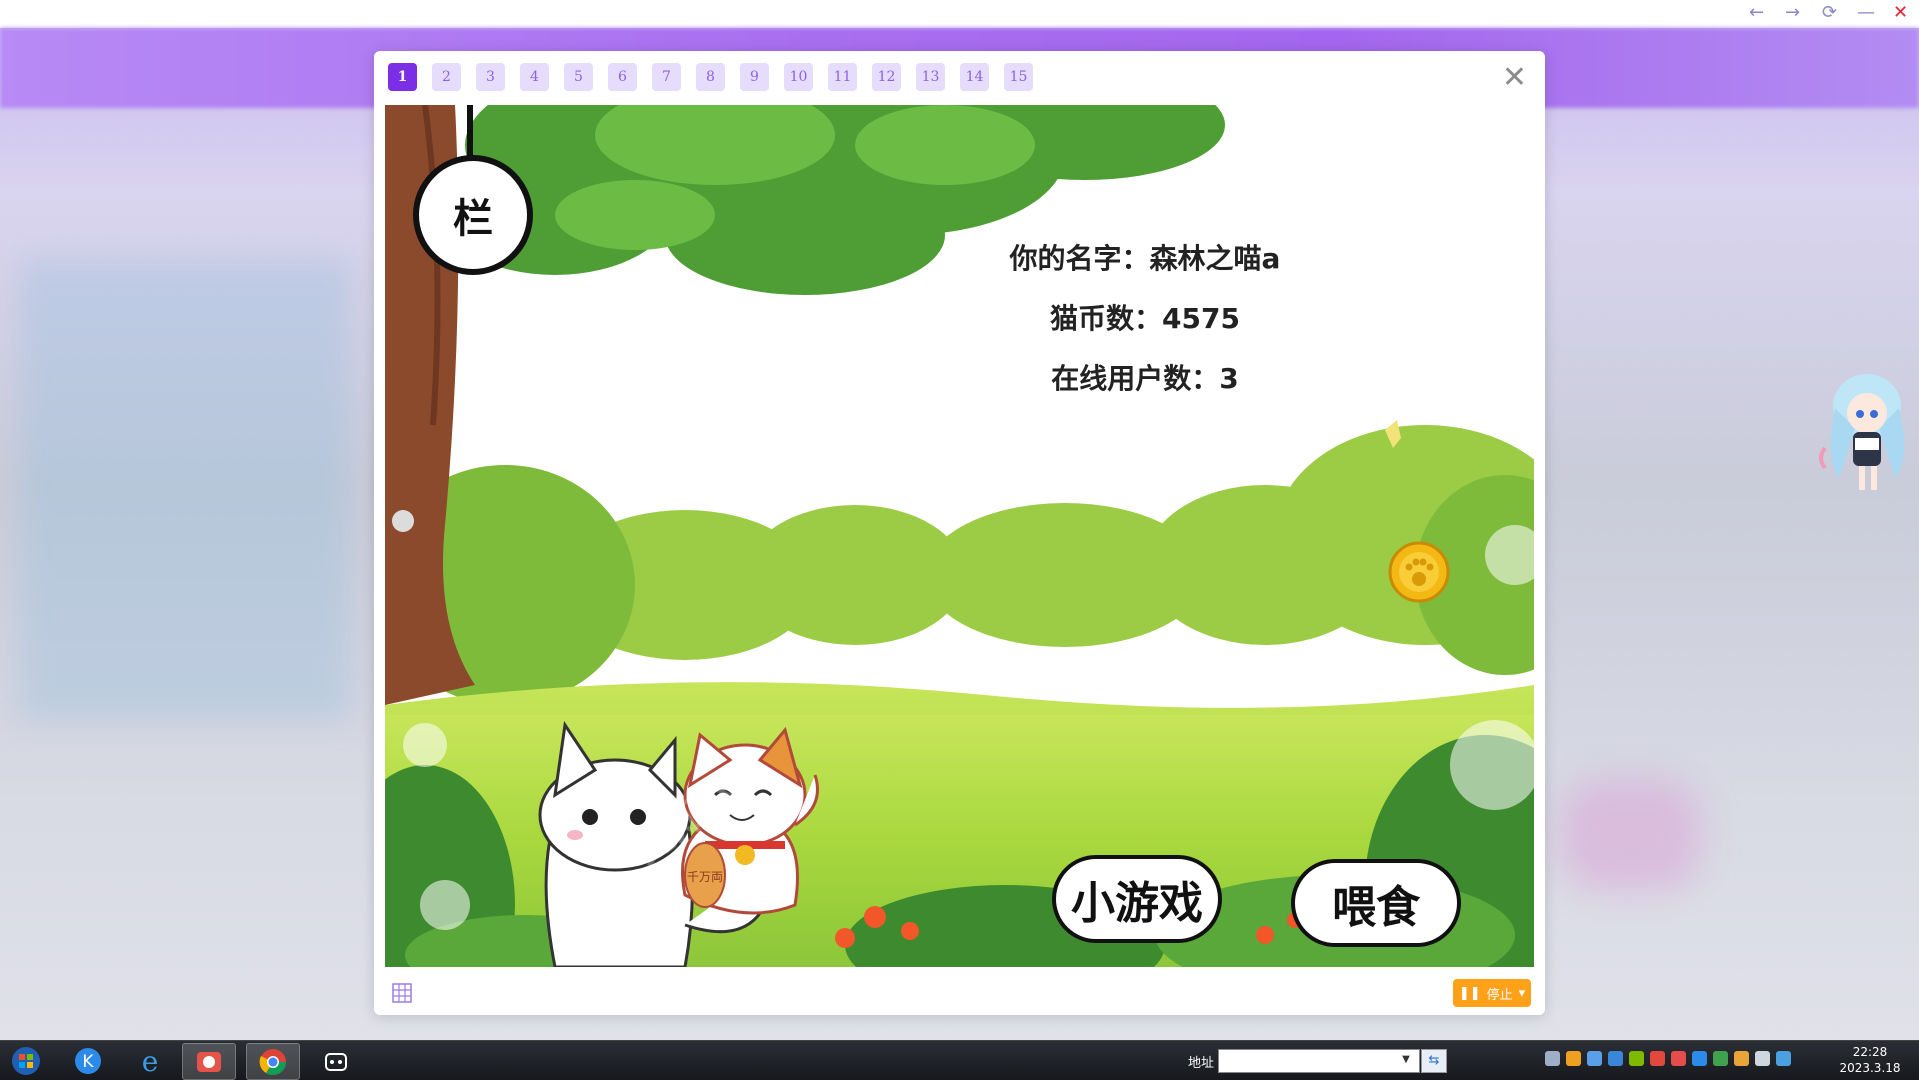 This screenshot has height=1080, width=1919. What do you see at coordinates (1406, 1060) in the screenshot?
I see `address-dropdown-icon: ▼` at bounding box center [1406, 1060].